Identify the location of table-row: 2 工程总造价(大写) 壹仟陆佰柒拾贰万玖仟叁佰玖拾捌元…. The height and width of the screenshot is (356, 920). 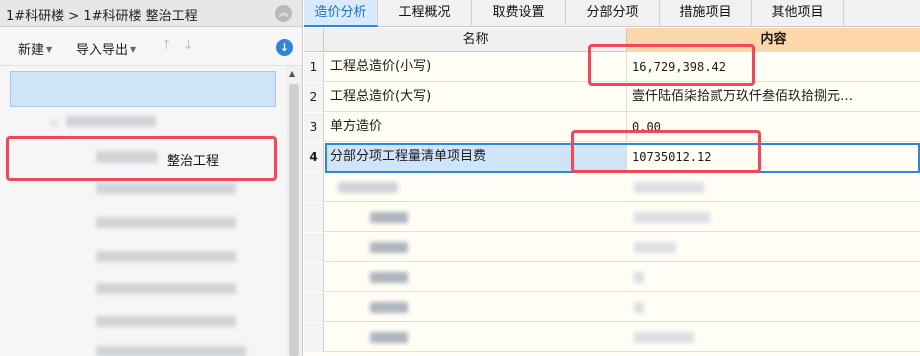
(612, 97).